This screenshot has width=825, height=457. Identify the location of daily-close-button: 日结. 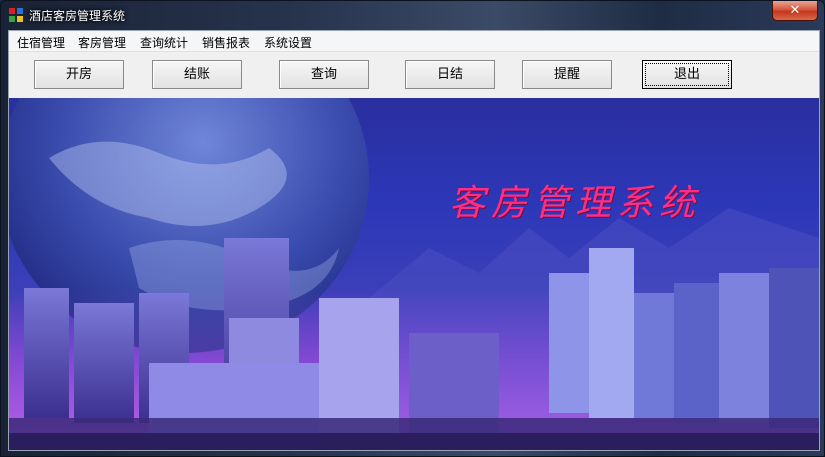
(450, 74).